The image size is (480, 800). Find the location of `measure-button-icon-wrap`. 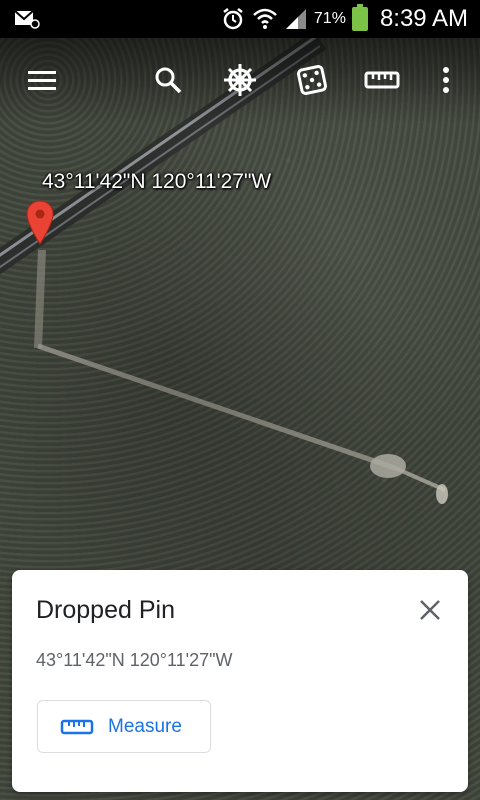

measure-button-icon-wrap is located at coordinates (77, 727).